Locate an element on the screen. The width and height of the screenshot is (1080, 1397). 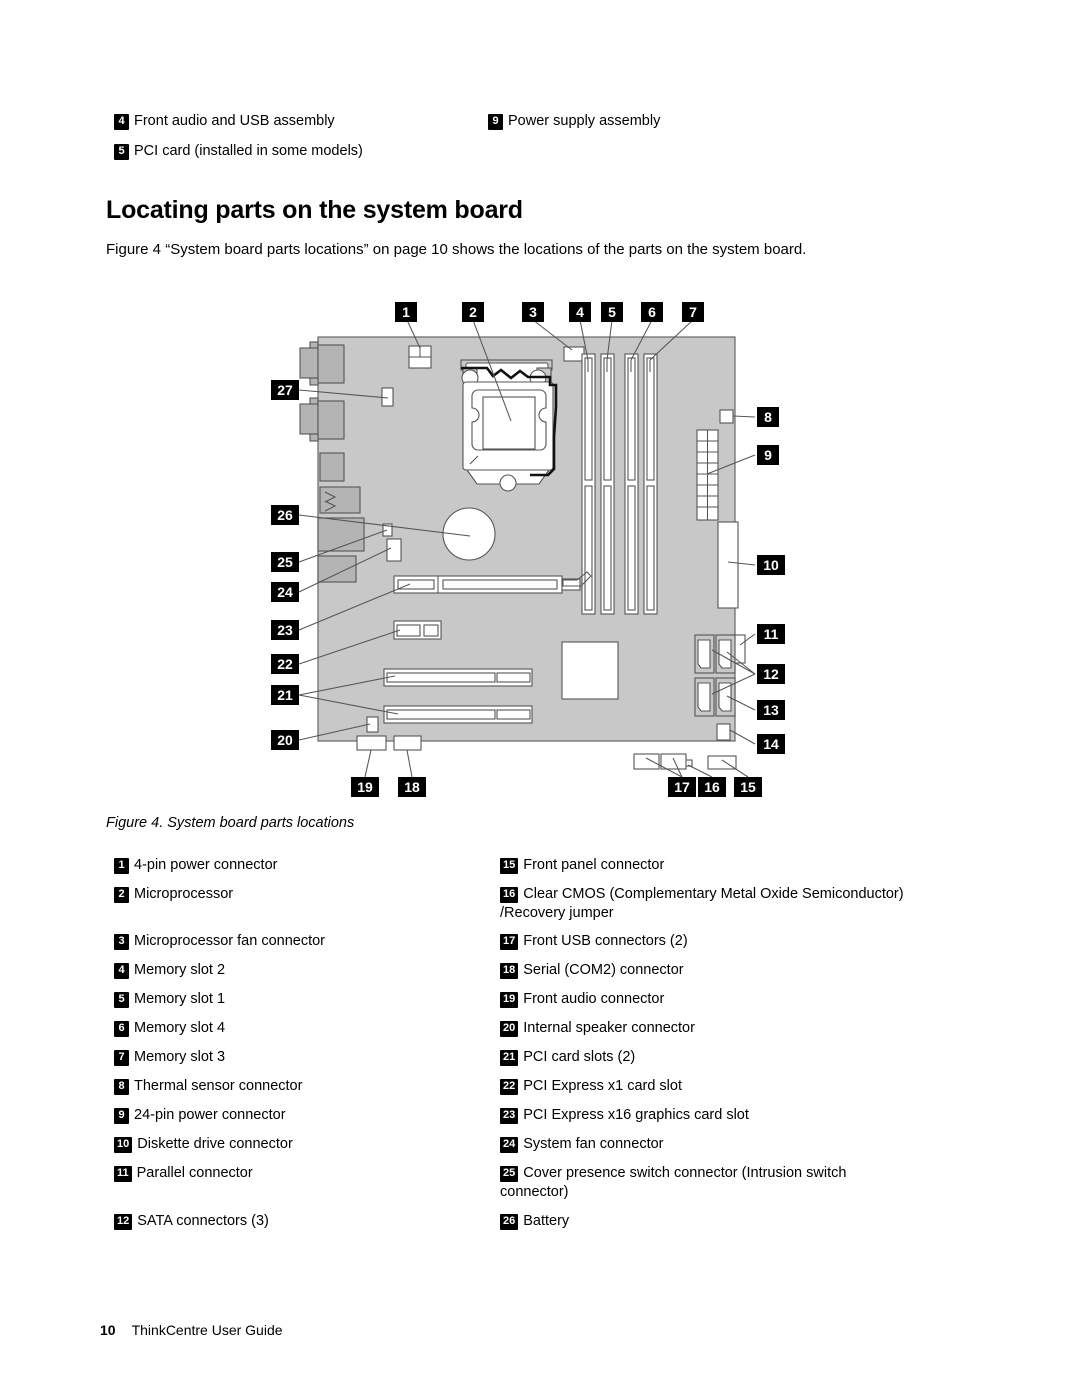
svg-text: 1 is located at coordinates (406, 312).